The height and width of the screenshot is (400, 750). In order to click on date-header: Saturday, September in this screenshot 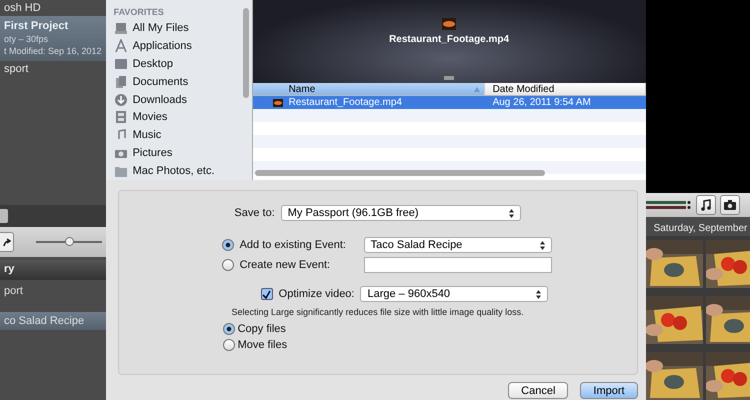, I will do `click(698, 226)`.